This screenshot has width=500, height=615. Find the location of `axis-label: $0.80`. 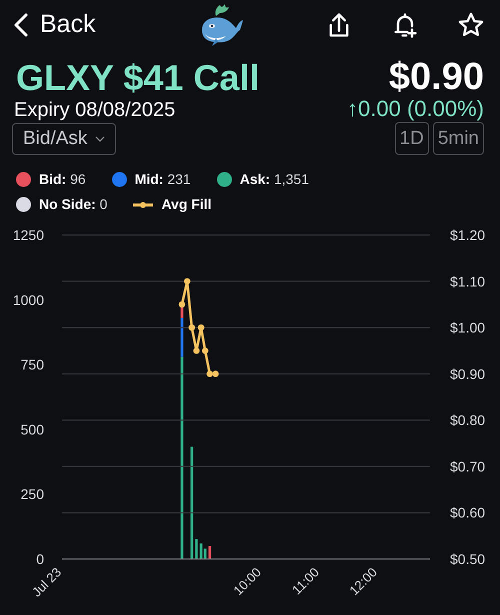

axis-label: $0.80 is located at coordinates (468, 420).